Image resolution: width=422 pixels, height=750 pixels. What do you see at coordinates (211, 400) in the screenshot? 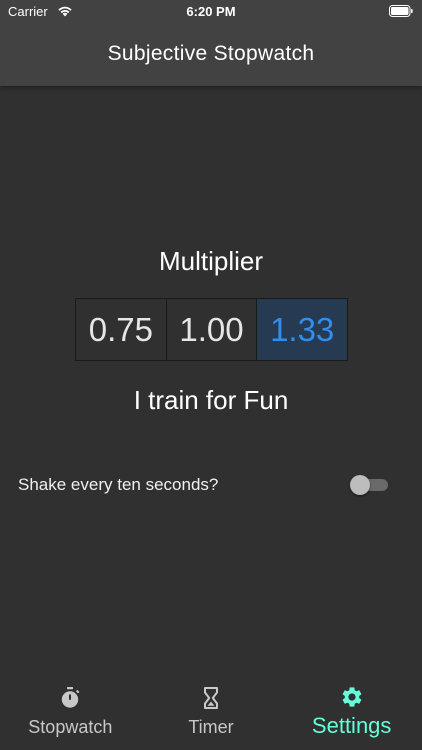
I see `multiplier-description: I train for Fun` at bounding box center [211, 400].